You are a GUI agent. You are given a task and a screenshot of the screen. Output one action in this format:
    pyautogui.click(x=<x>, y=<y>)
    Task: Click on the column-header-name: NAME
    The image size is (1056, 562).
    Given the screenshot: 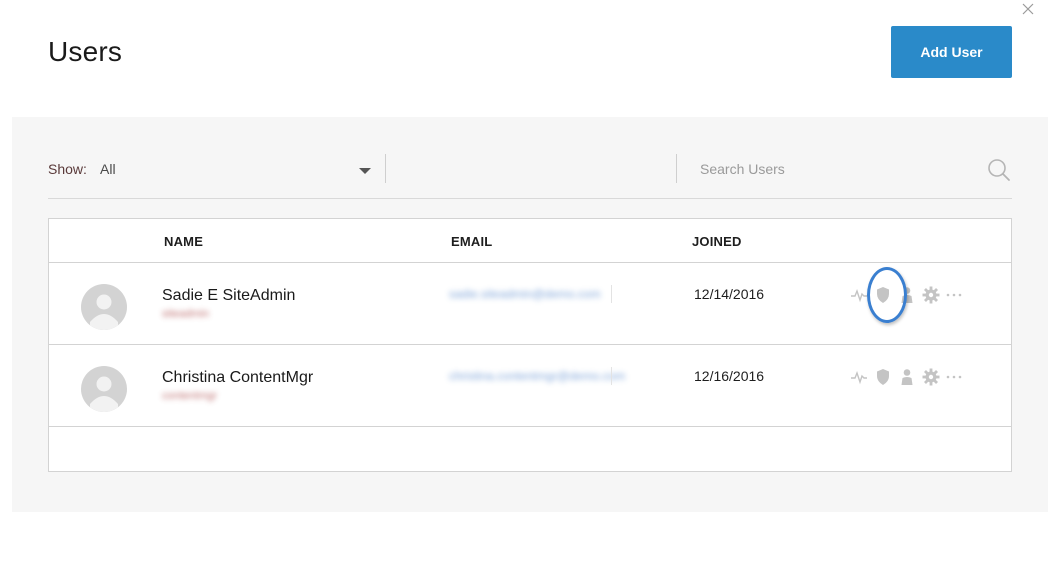 What is the action you would take?
    pyautogui.click(x=183, y=241)
    